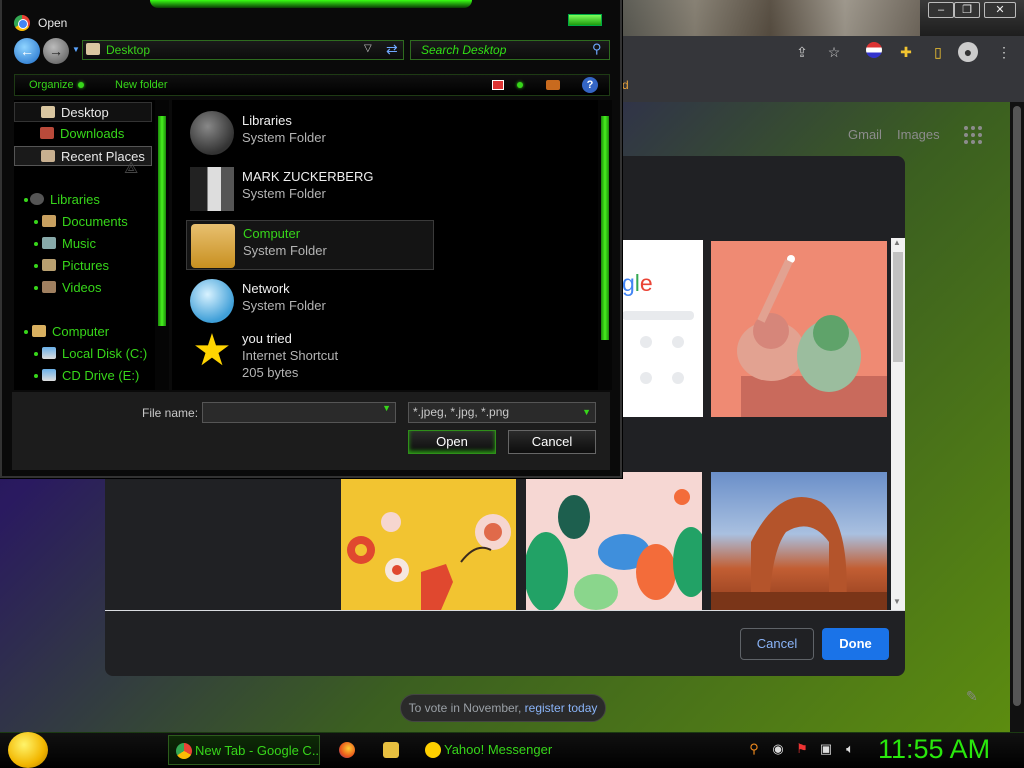 This screenshot has height=768, width=1024. I want to click on file-item-mark-zuckerberg: MARK ZUCKERBERG System Folder, so click(310, 189).